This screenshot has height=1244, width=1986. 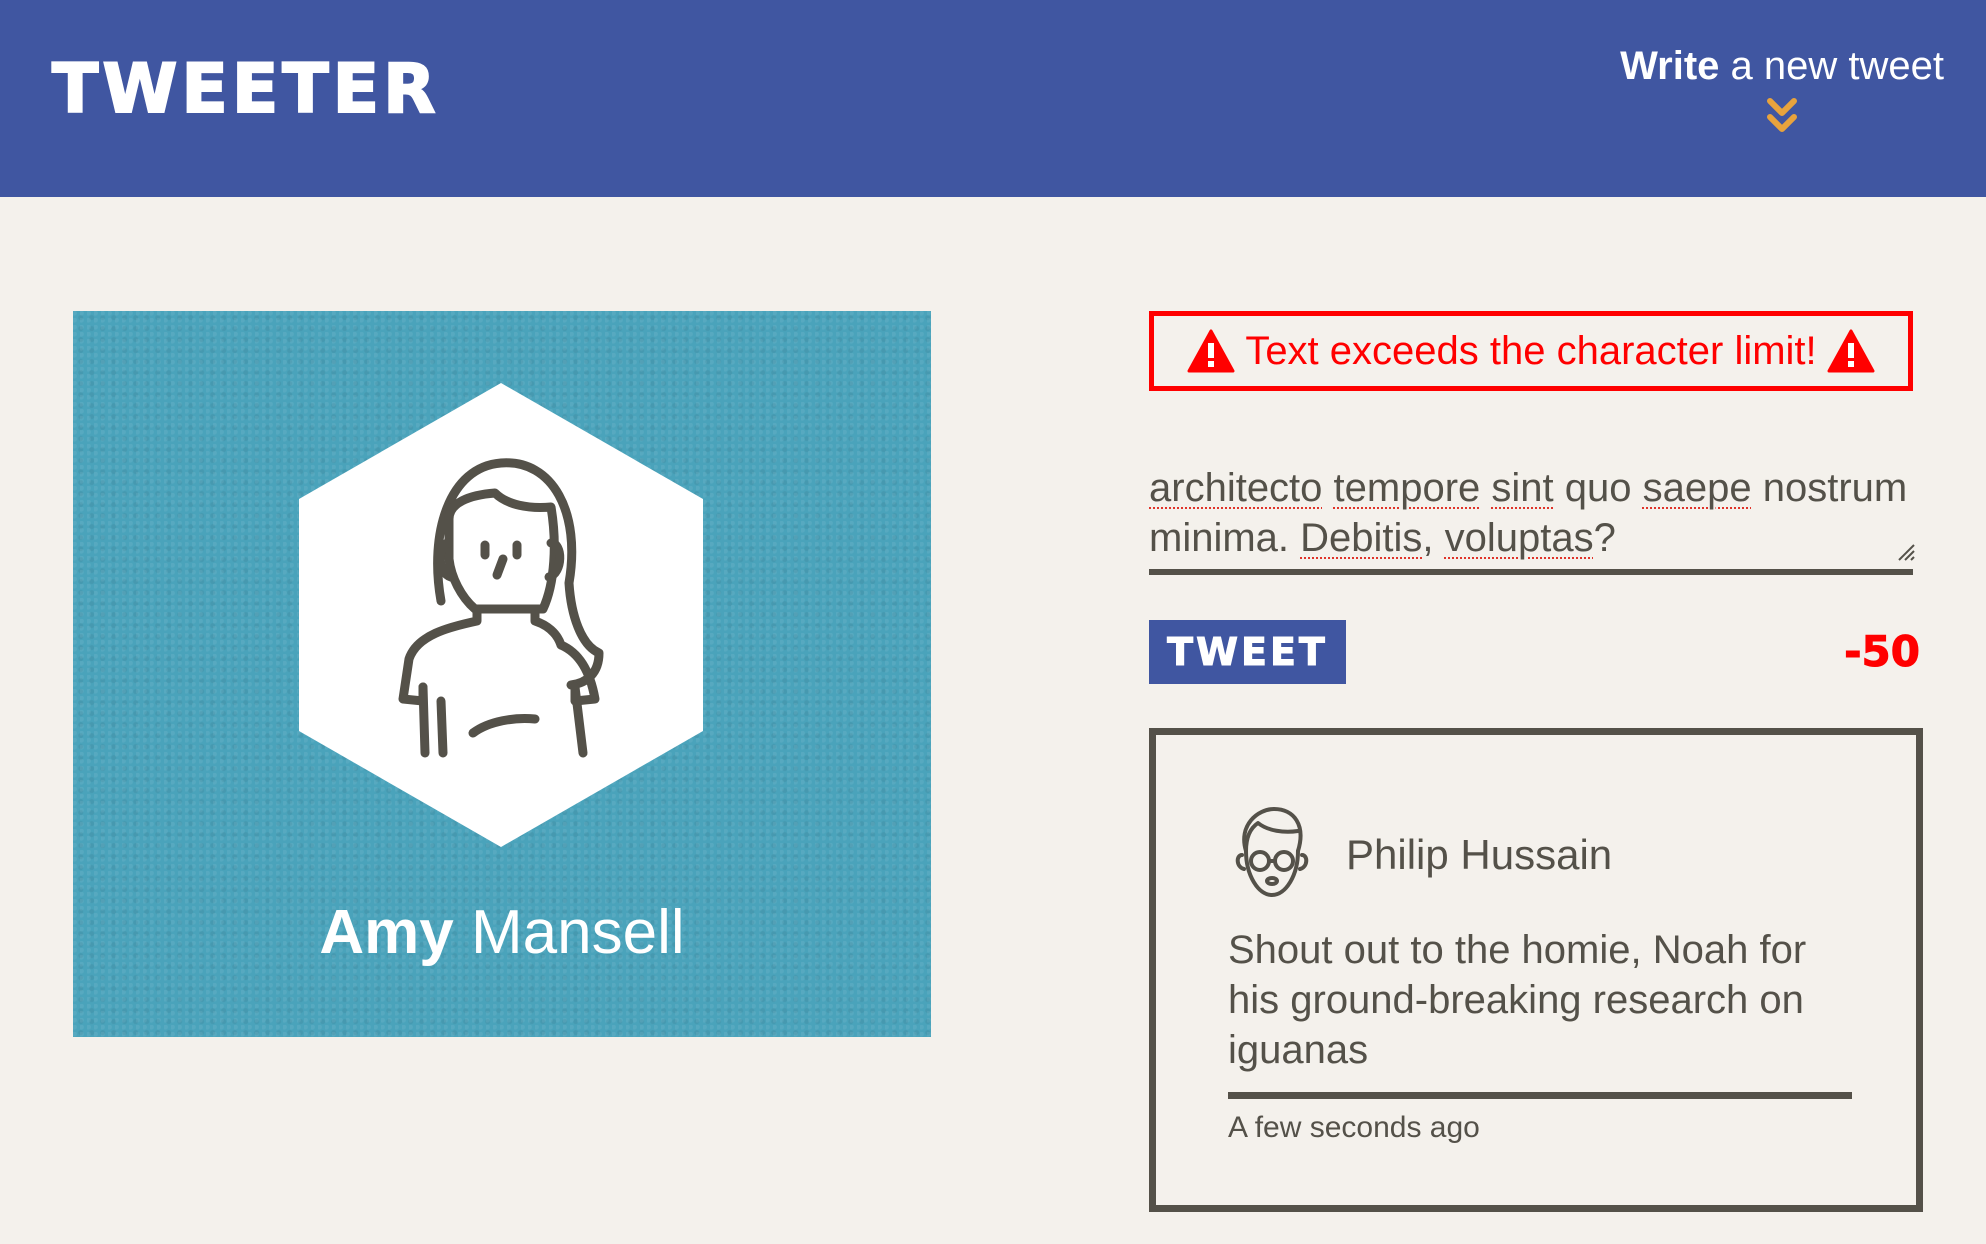 I want to click on misspelled-word: tempore, so click(x=1407, y=488).